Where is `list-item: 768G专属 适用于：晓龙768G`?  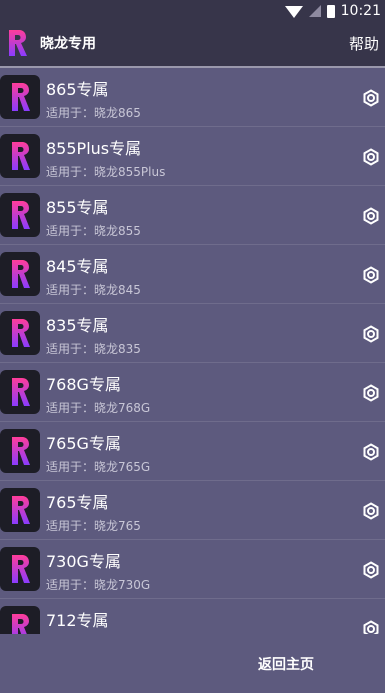
list-item: 768G专属 适用于：晓龙768G is located at coordinates (192, 392).